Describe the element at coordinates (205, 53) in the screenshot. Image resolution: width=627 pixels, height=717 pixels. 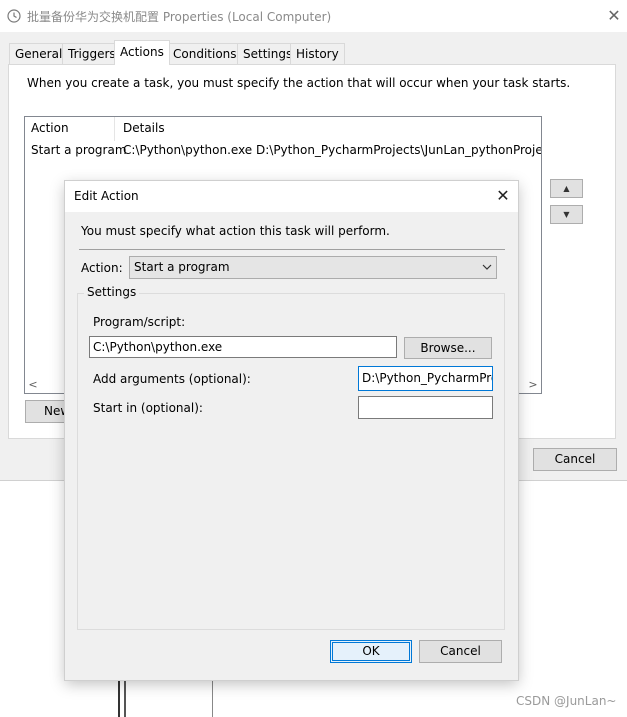
I see `tab-conditions: Conditions` at that location.